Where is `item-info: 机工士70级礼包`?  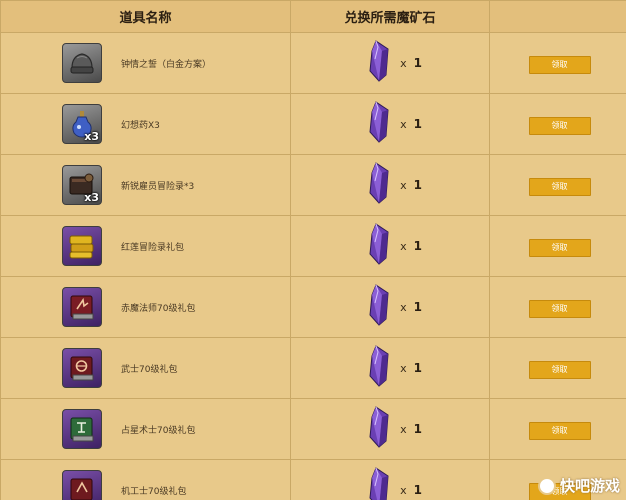
item-info: 机工士70级礼包 is located at coordinates (145, 480).